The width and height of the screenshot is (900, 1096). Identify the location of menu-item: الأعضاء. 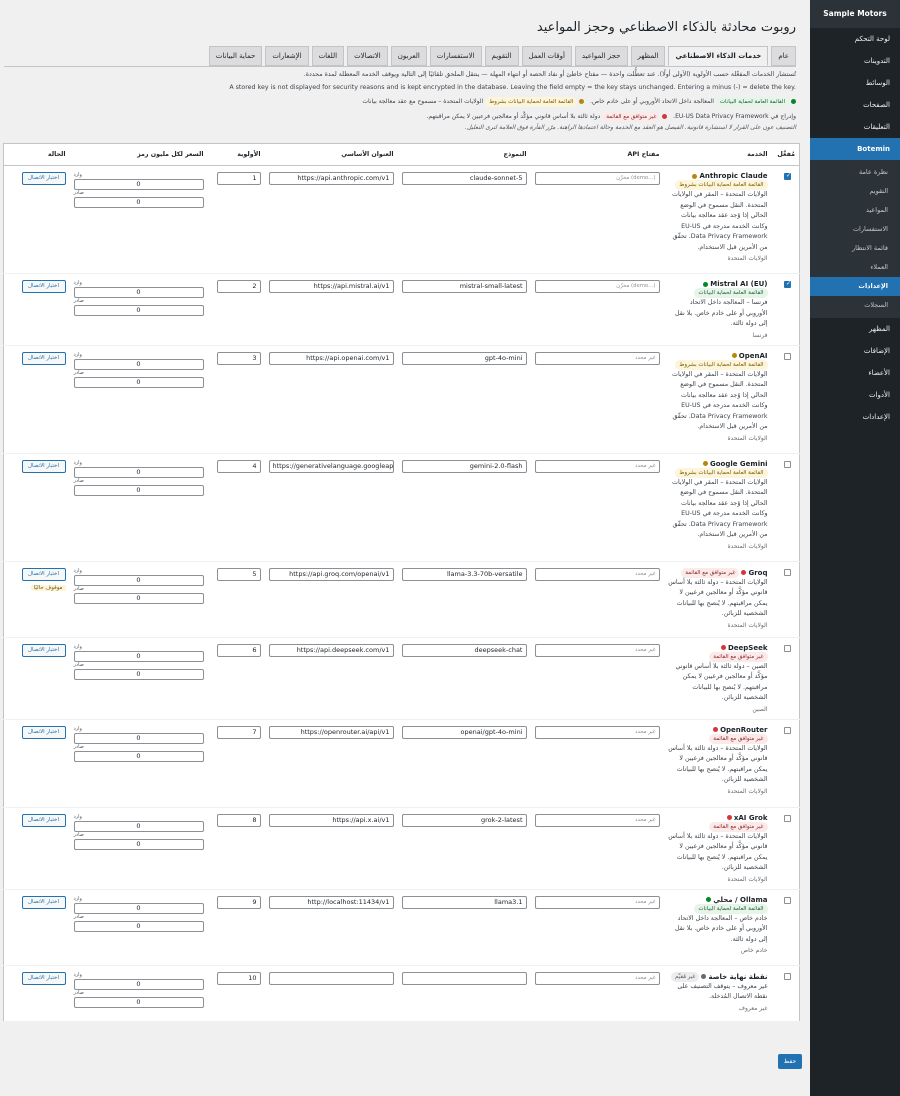
(855, 373).